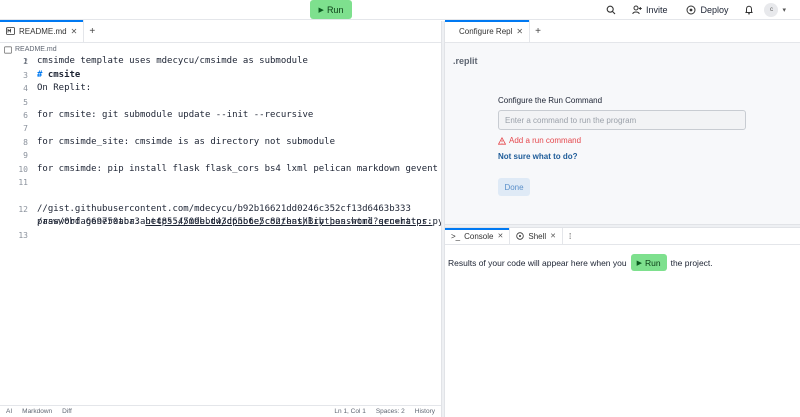  What do you see at coordinates (502, 140) in the screenshot?
I see `warning-icon` at bounding box center [502, 140].